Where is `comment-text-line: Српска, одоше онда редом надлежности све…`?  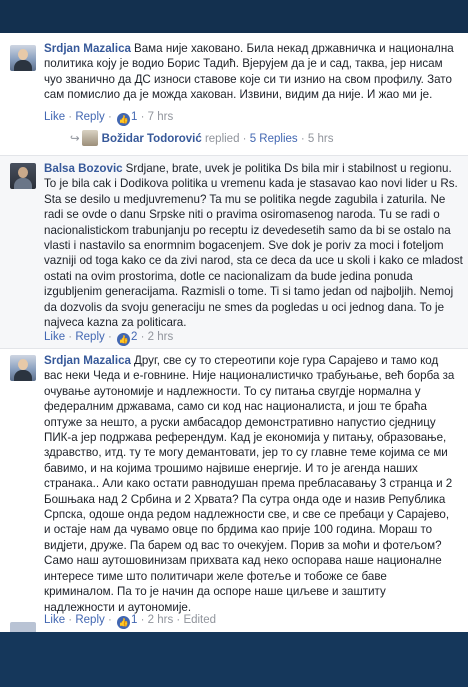 comment-text-line: Српска, одоше онда редом надлежности све… is located at coordinates (247, 515).